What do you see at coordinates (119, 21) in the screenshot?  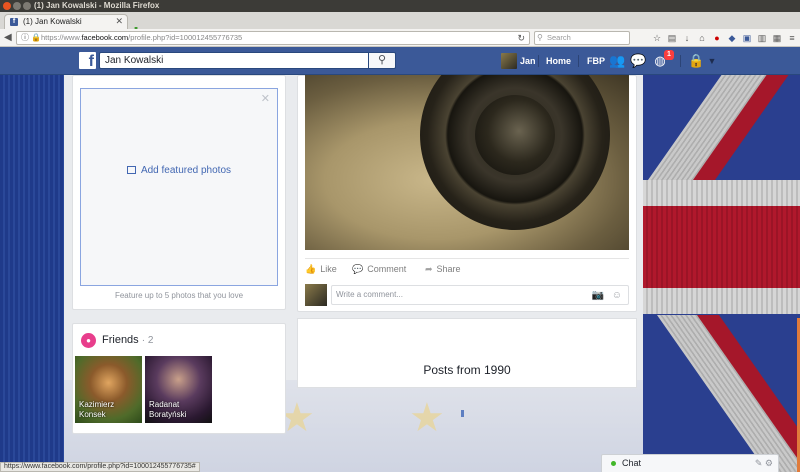 I see `close-tab-icon: ✕` at bounding box center [119, 21].